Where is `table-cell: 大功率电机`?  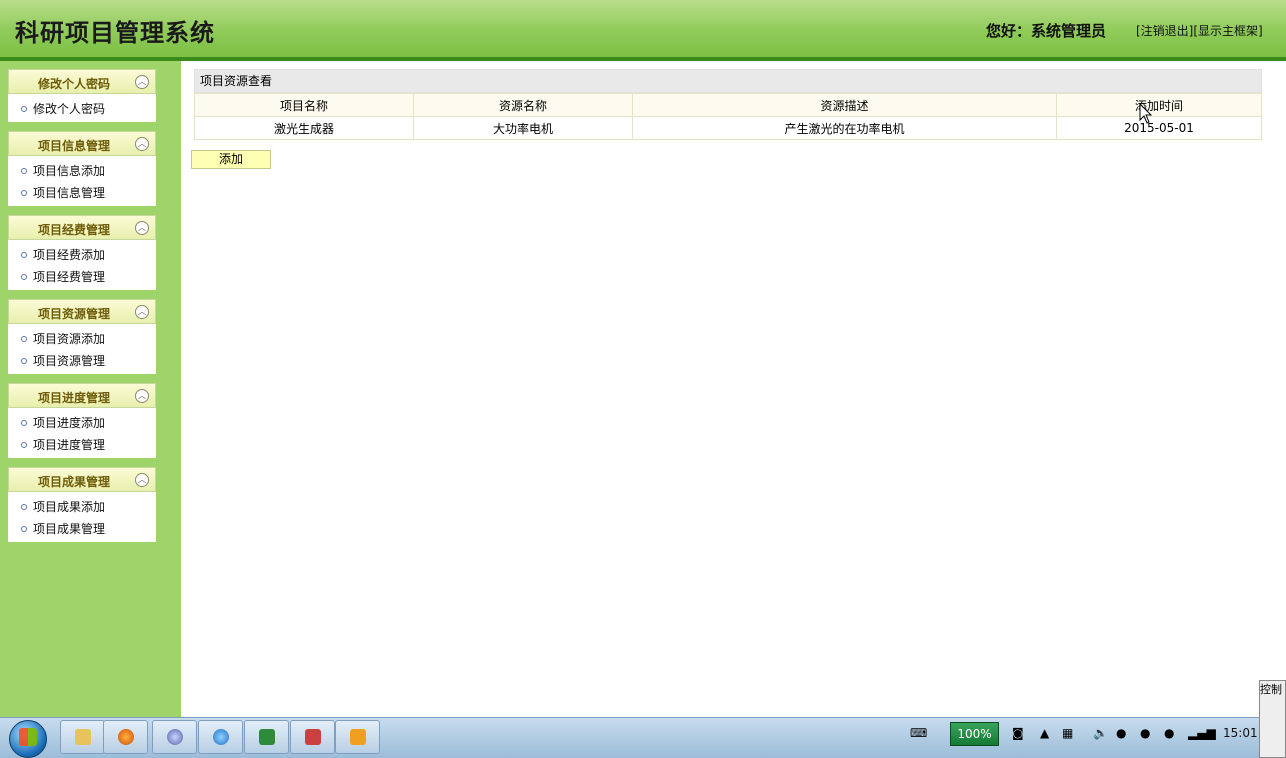 table-cell: 大功率电机 is located at coordinates (523, 128).